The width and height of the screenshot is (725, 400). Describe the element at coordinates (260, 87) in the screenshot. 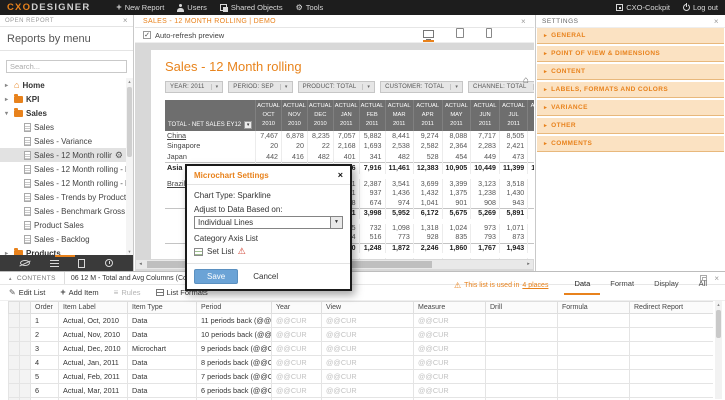

I see `filter-period: PERIOD: SEP ▾` at that location.